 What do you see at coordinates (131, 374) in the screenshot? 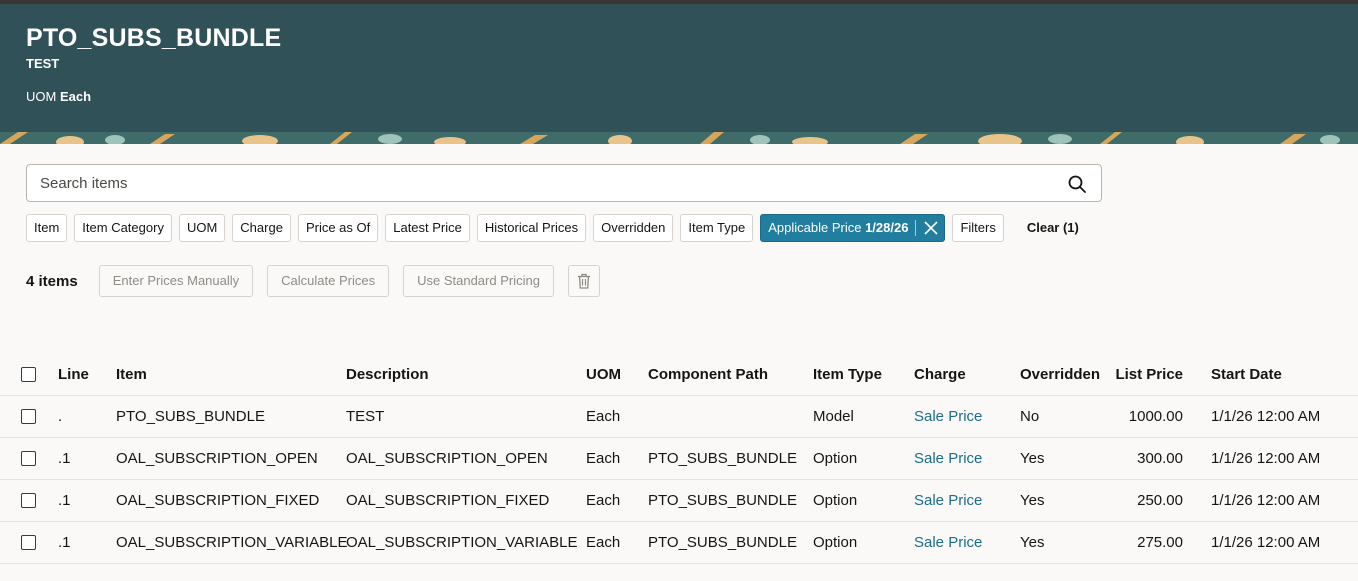
I see `col-header-item: Item` at bounding box center [131, 374].